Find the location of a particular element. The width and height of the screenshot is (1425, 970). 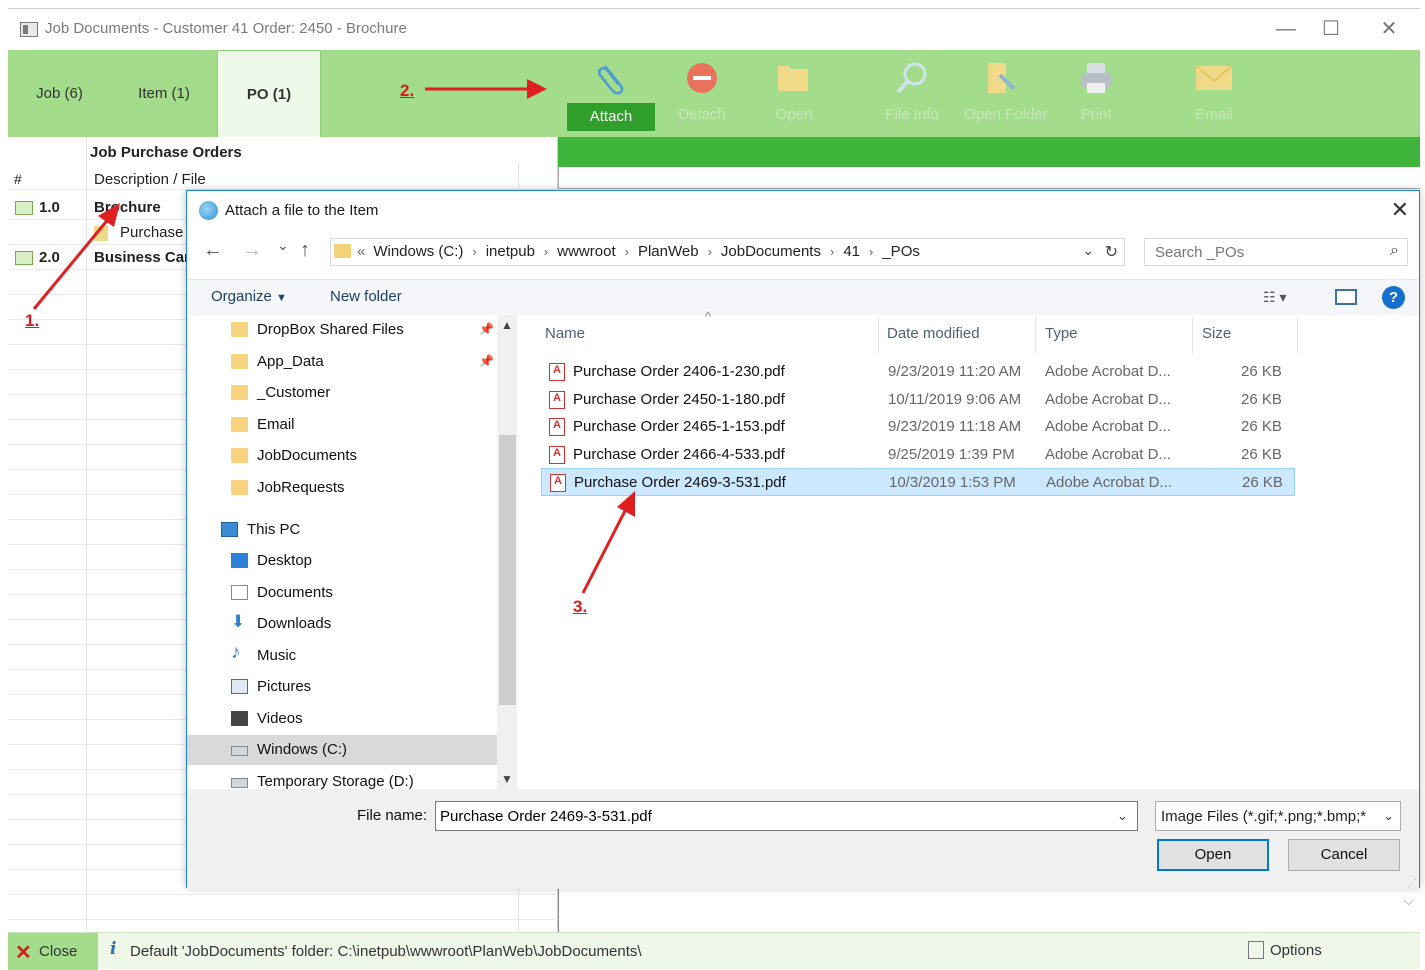

search-input: Search _POs ⌕ is located at coordinates (1276, 252).